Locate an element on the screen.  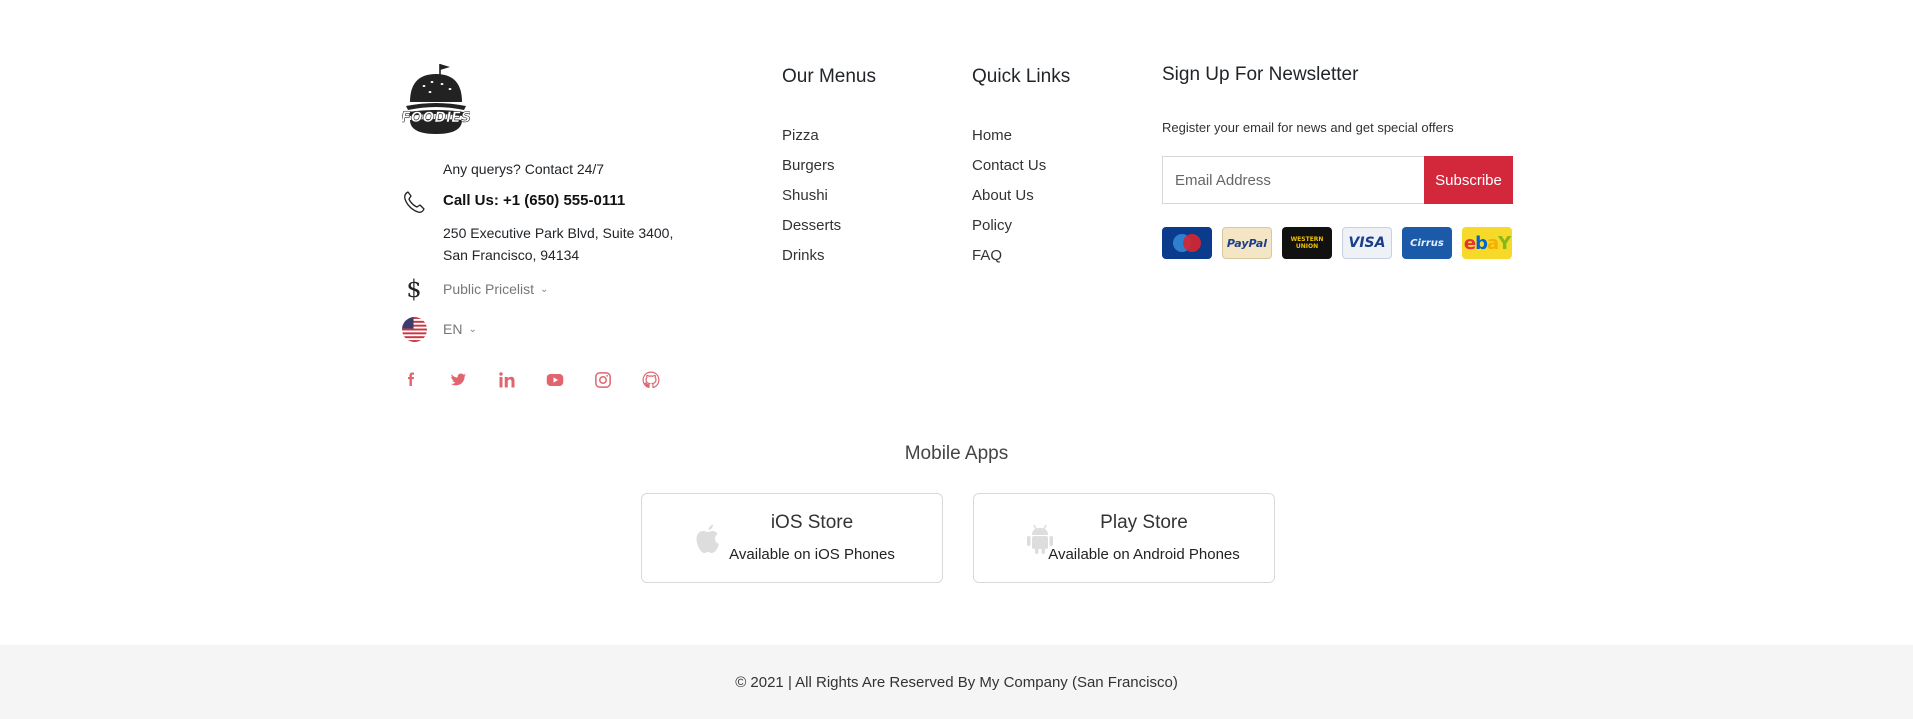
quick-links-title: Quick Links is located at coordinates (1021, 76).